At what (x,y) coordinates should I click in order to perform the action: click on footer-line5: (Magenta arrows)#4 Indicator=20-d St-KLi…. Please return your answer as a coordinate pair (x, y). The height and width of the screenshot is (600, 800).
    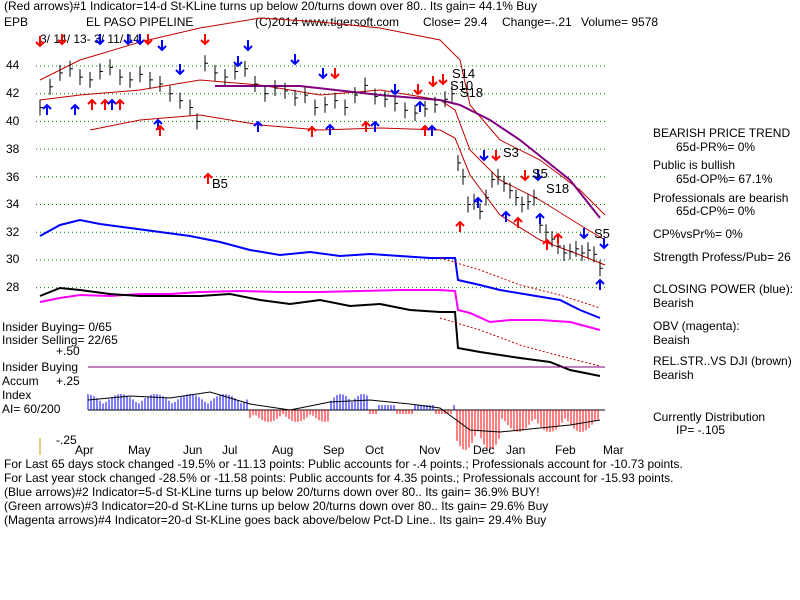
    Looking at the image, I should click on (275, 520).